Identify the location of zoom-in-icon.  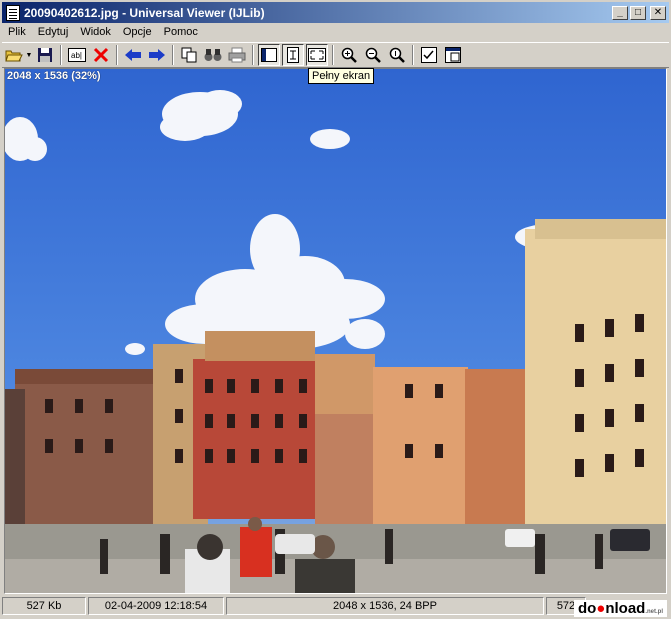
(349, 55).